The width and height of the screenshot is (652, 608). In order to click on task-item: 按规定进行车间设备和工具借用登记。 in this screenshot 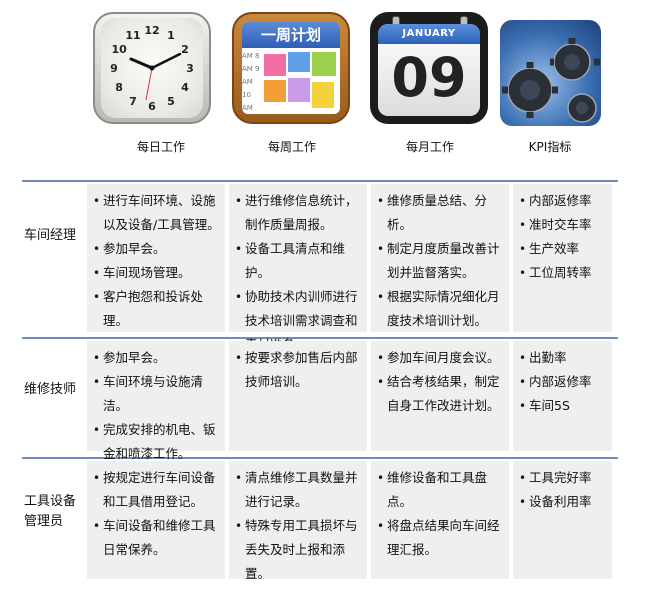, I will do `click(157, 490)`.